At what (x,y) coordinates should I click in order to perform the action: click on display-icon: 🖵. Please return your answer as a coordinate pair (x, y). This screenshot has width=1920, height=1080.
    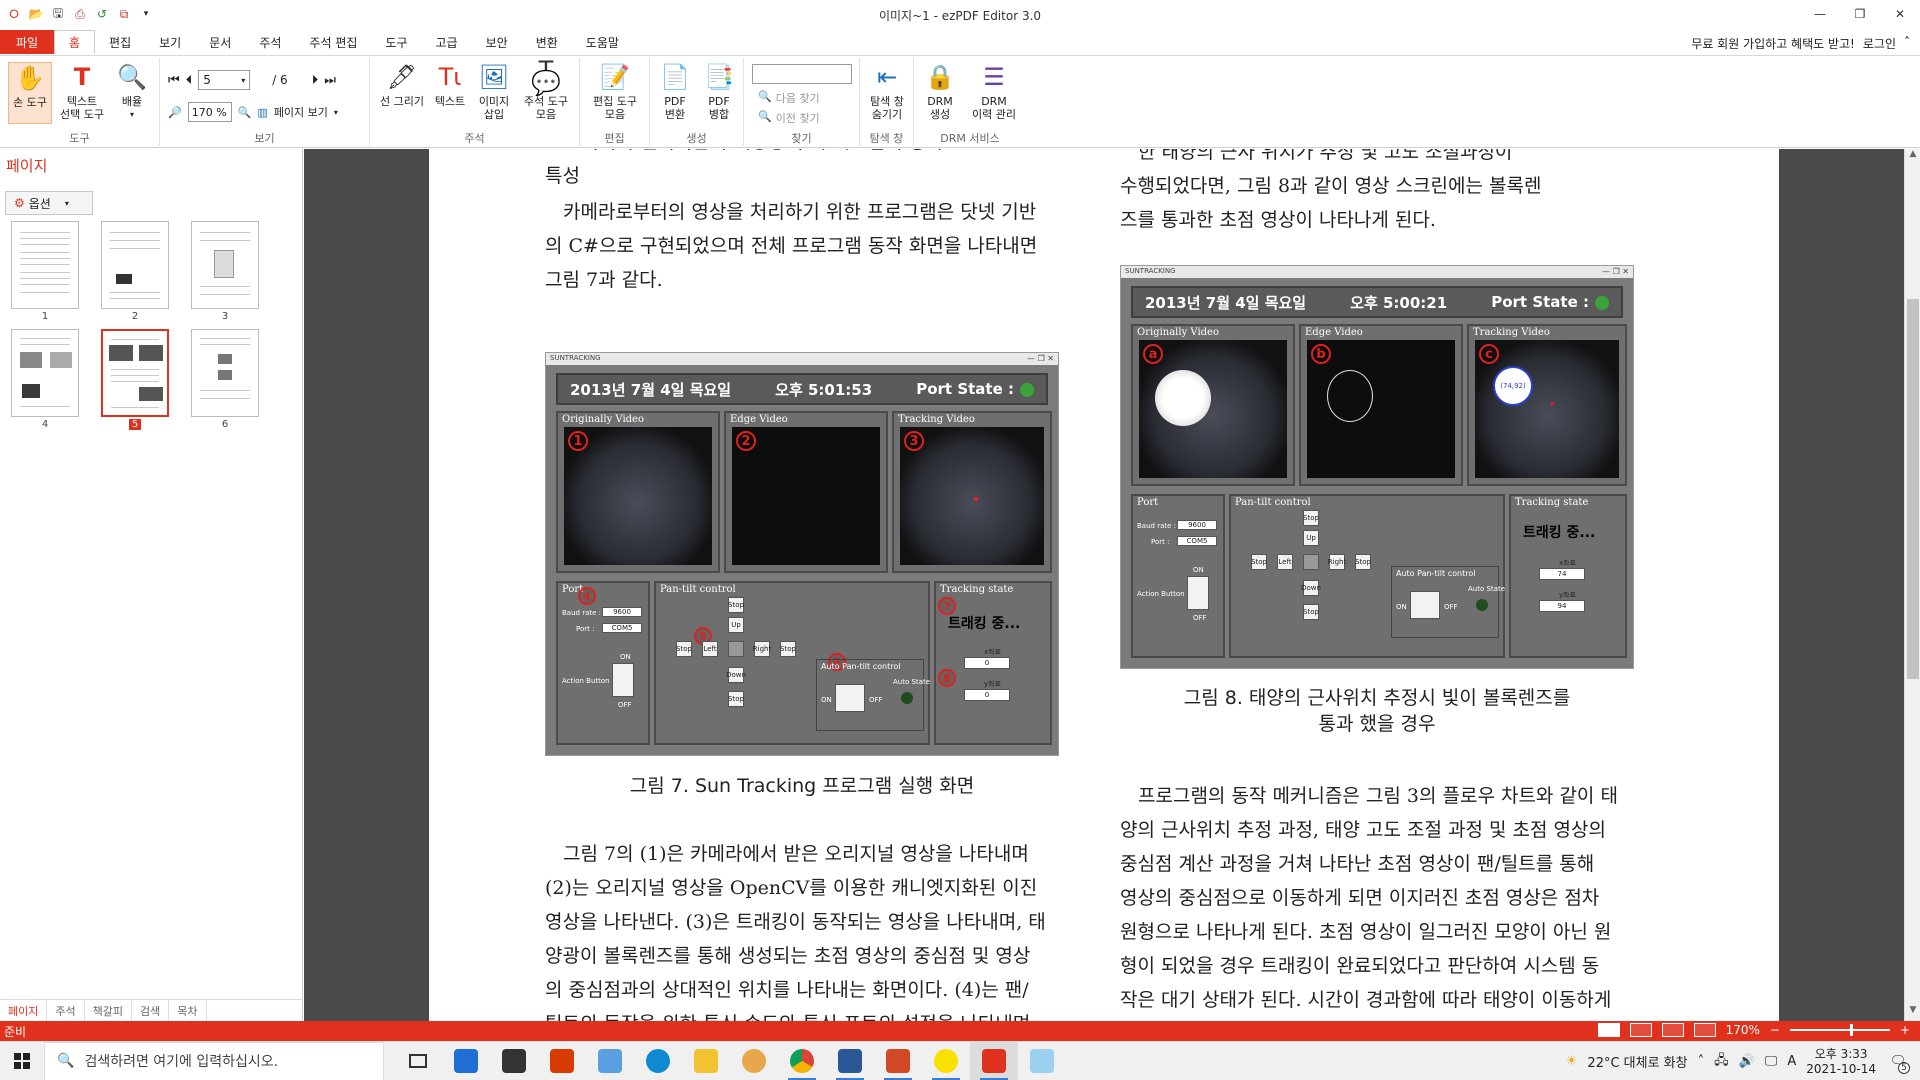
    Looking at the image, I should click on (1771, 1061).